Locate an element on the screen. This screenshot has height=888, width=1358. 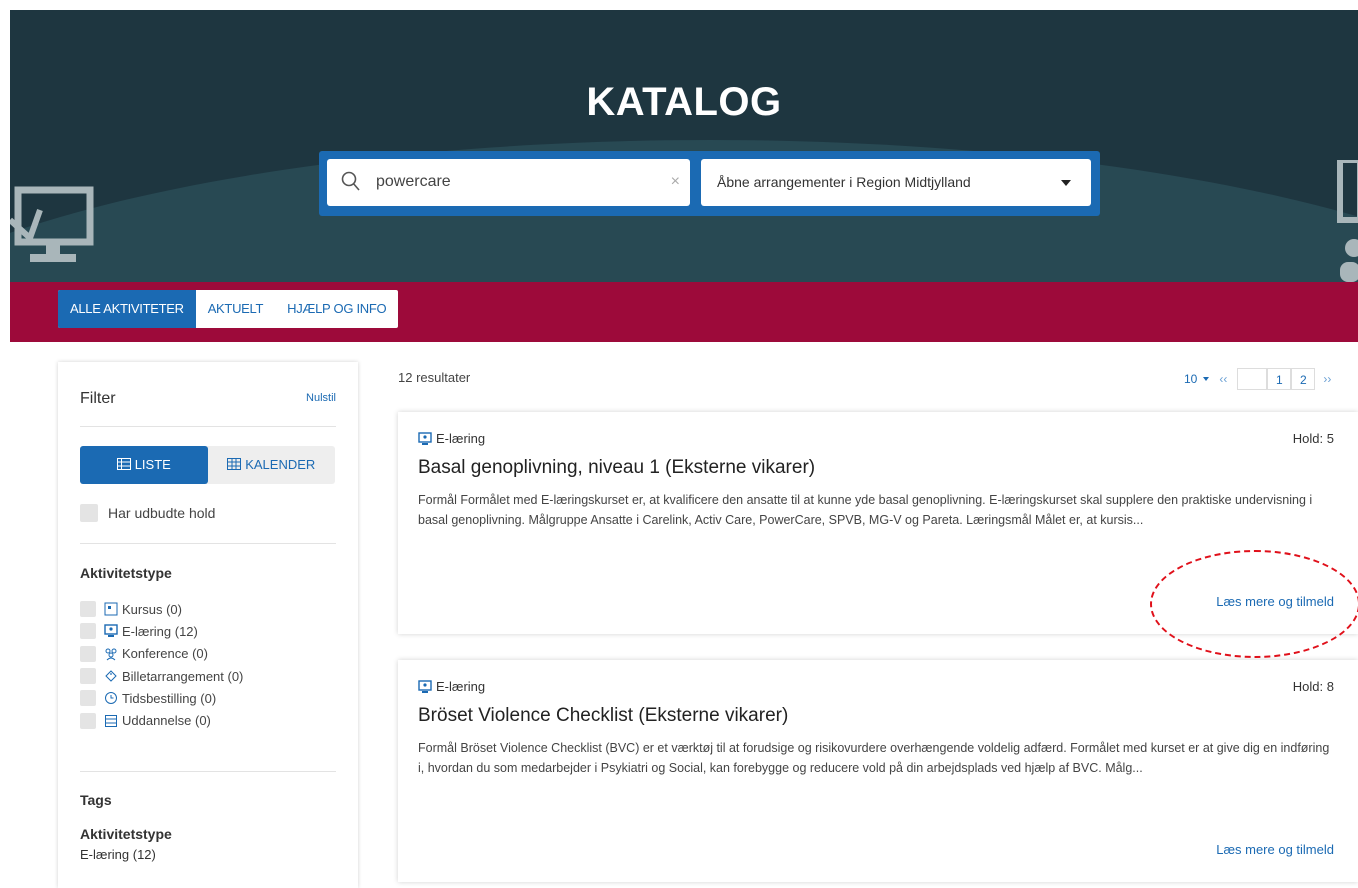
page-1-button: 1 is located at coordinates (1279, 379).